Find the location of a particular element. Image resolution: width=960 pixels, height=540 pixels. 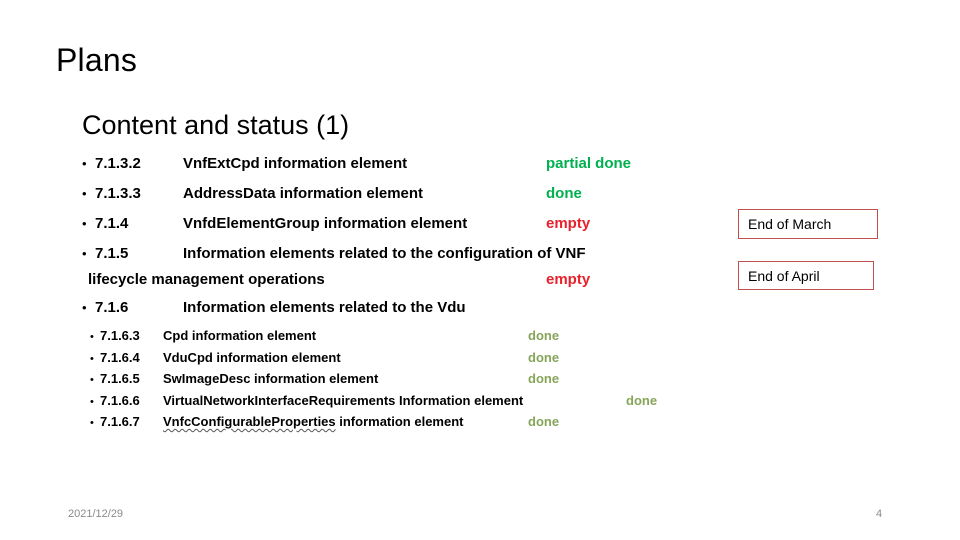

slide-subtitle: Content and status (1) is located at coordinates (216, 125).